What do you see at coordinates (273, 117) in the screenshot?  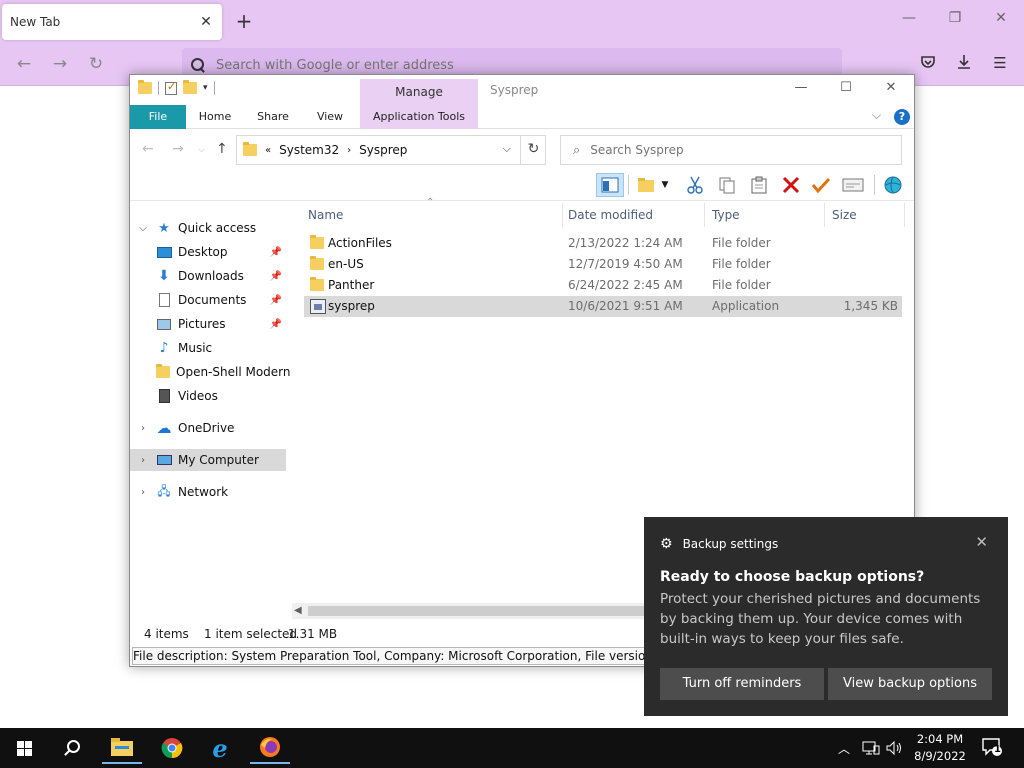 I see `tab-share: Share` at bounding box center [273, 117].